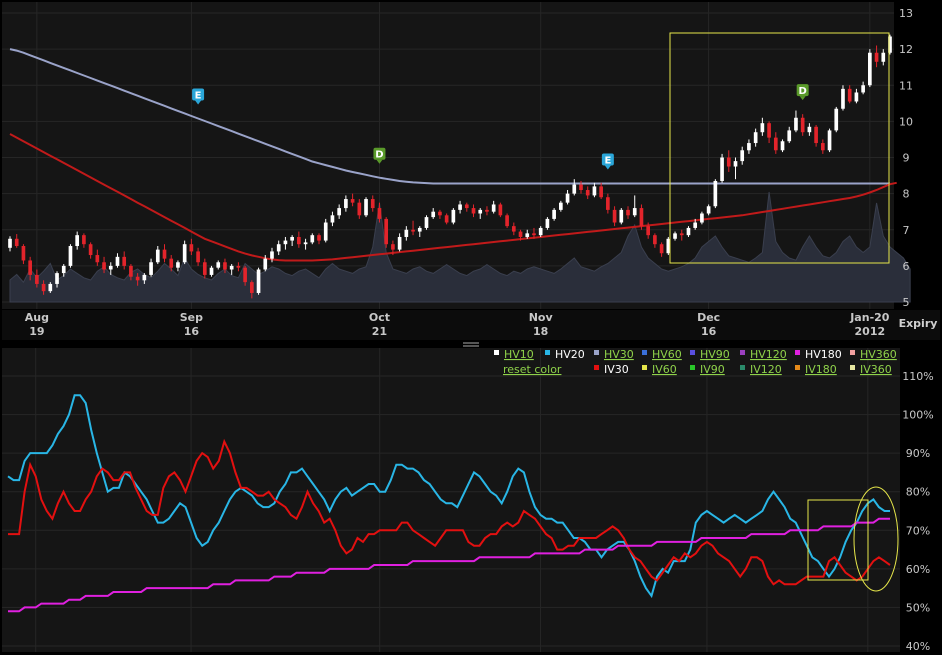 The height and width of the screenshot is (655, 942). I want to click on x-day-label: 19, so click(36, 331).